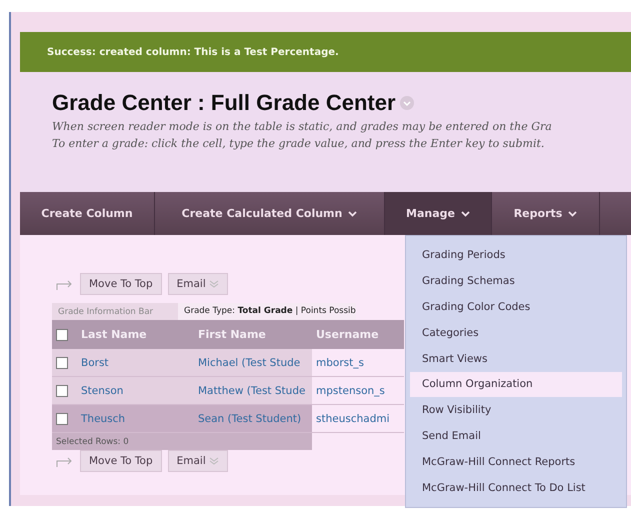  I want to click on menu-item: Send Email, so click(516, 436).